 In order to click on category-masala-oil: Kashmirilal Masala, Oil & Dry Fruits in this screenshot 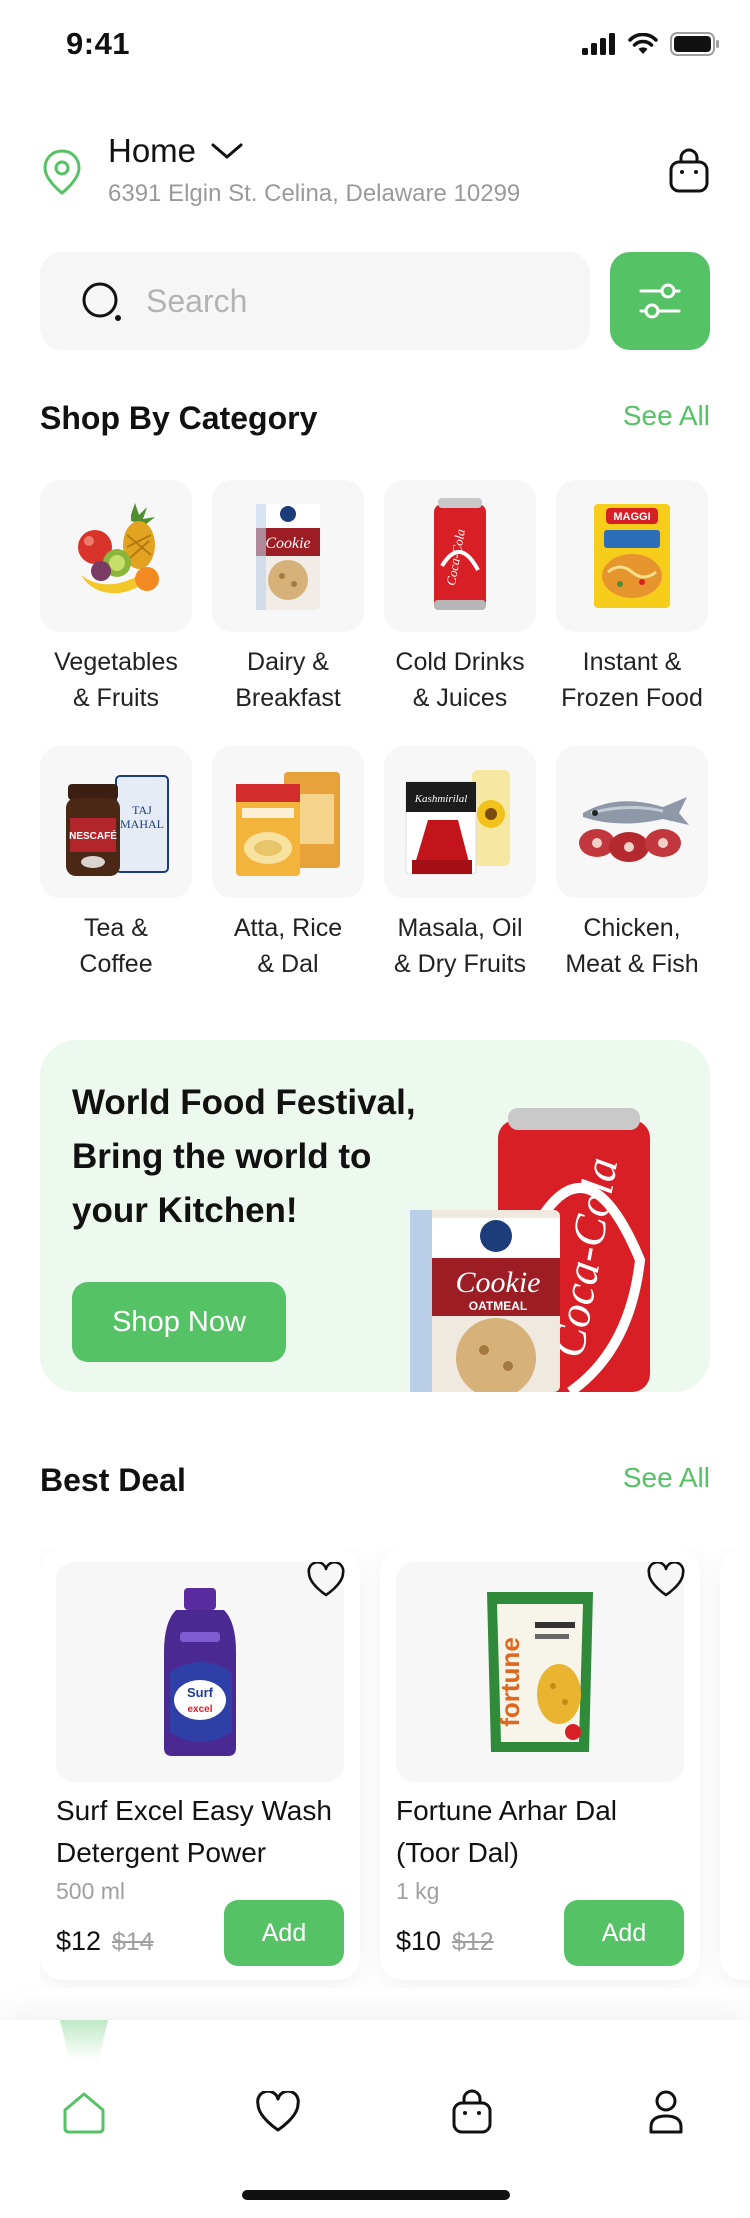, I will do `click(460, 864)`.